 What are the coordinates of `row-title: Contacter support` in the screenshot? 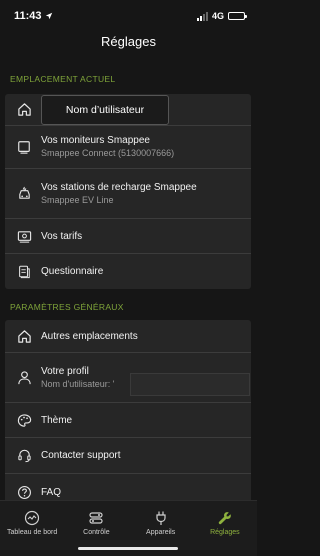 It's located at (81, 455).